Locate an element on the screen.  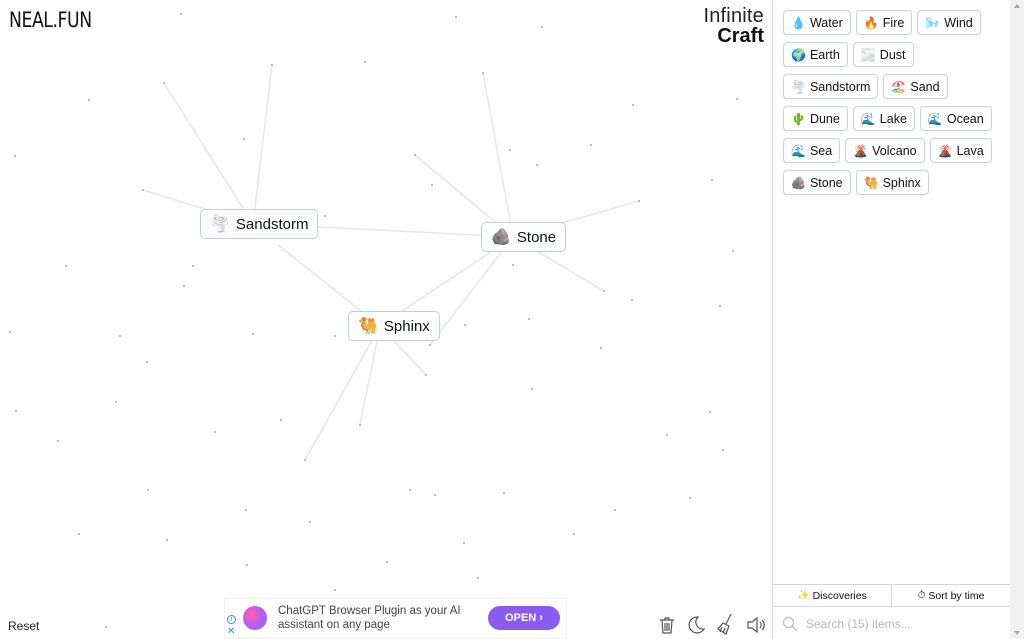
scroll-down-arrow-icon is located at coordinates (1017, 633).